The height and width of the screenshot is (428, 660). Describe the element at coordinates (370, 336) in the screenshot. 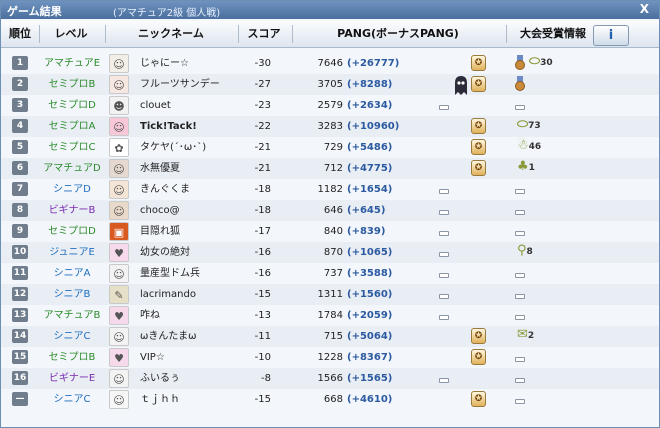

I see `bonus-pang: (+5064)` at that location.